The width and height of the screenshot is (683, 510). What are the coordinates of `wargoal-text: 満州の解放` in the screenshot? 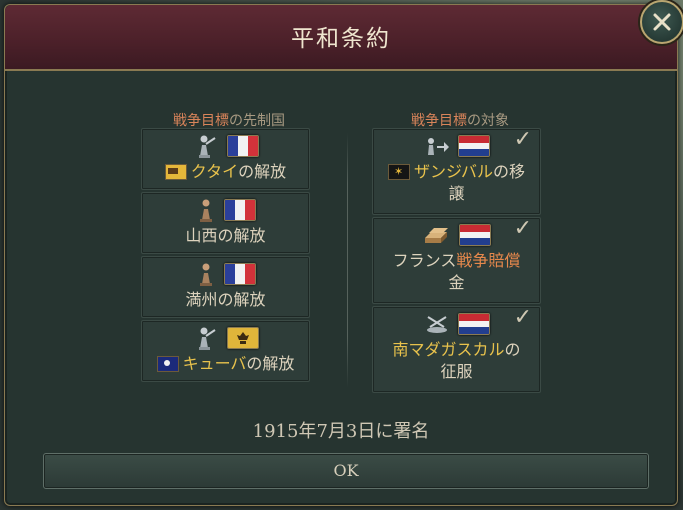 It's located at (225, 299).